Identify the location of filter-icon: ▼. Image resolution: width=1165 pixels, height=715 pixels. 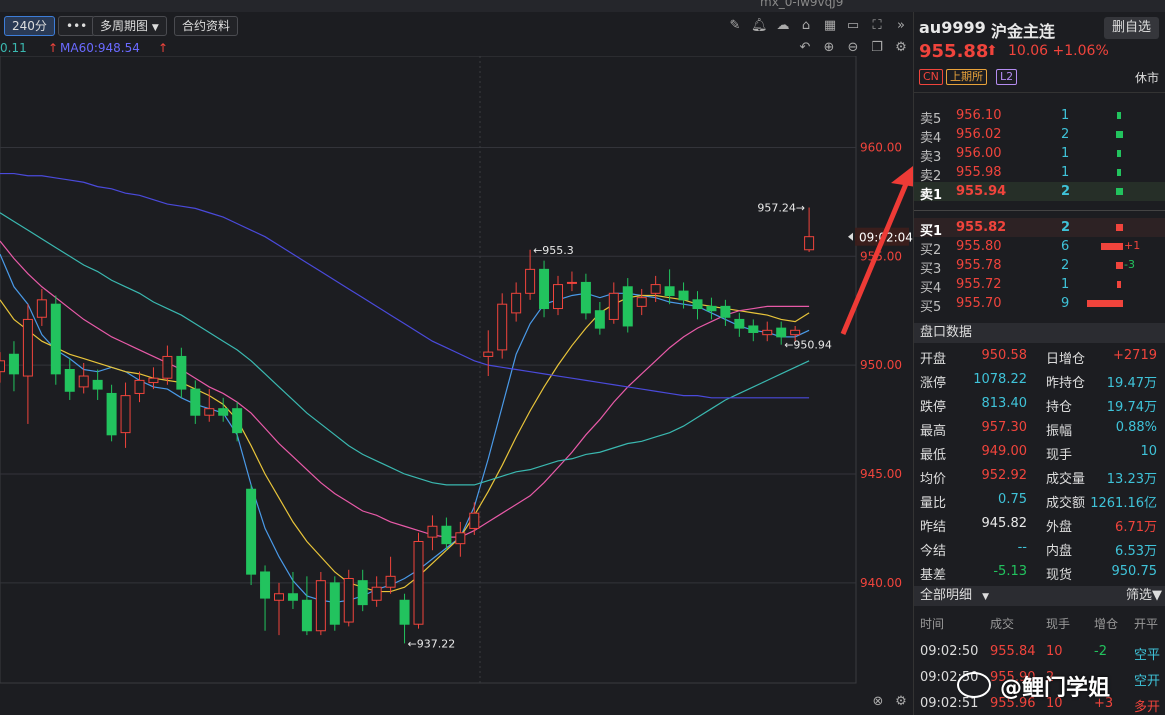
(1157, 595).